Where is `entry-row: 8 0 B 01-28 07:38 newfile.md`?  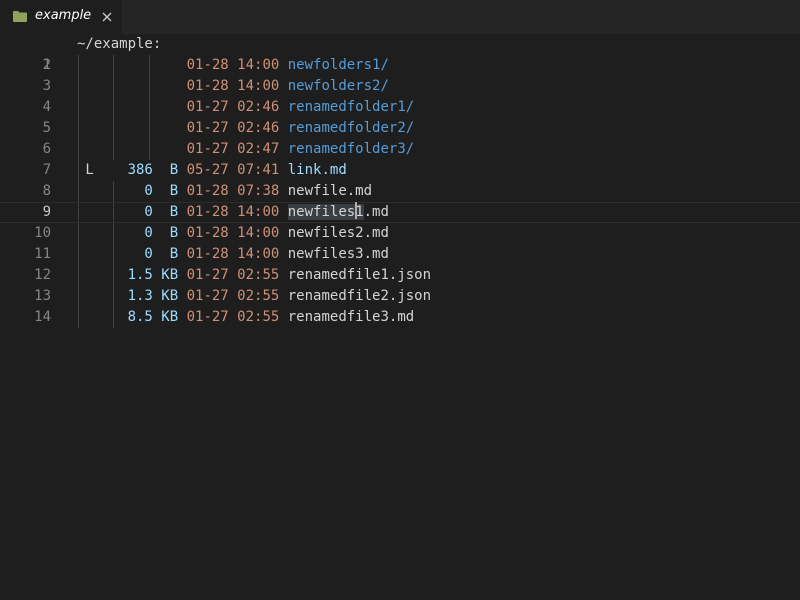 entry-row: 8 0 B 01-28 07:38 newfile.md is located at coordinates (400, 191).